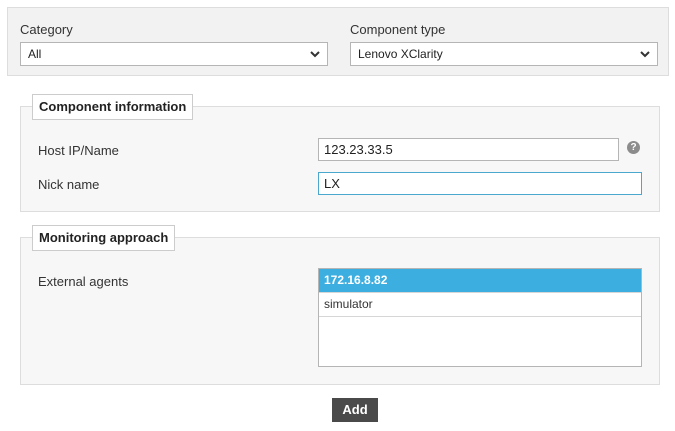  I want to click on nick-name-input, so click(480, 183).